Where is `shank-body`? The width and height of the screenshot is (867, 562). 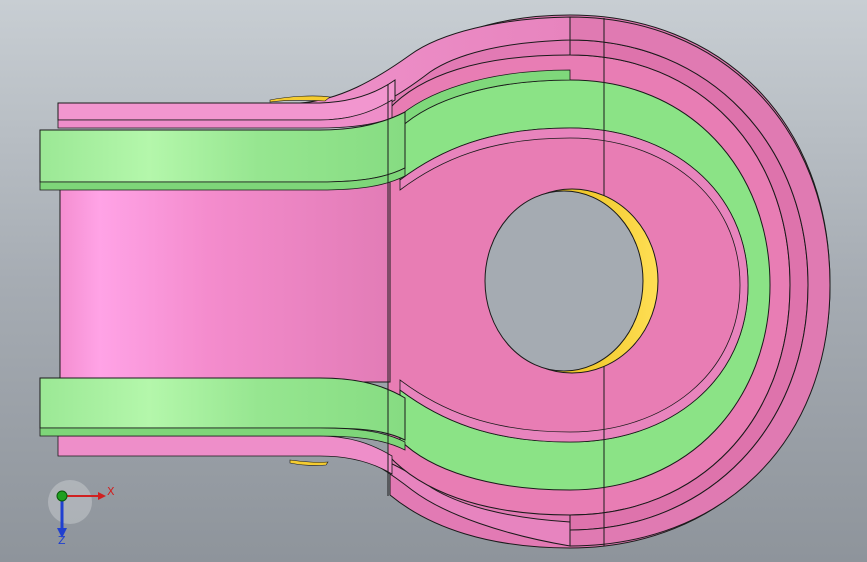
shank-body is located at coordinates (225, 282).